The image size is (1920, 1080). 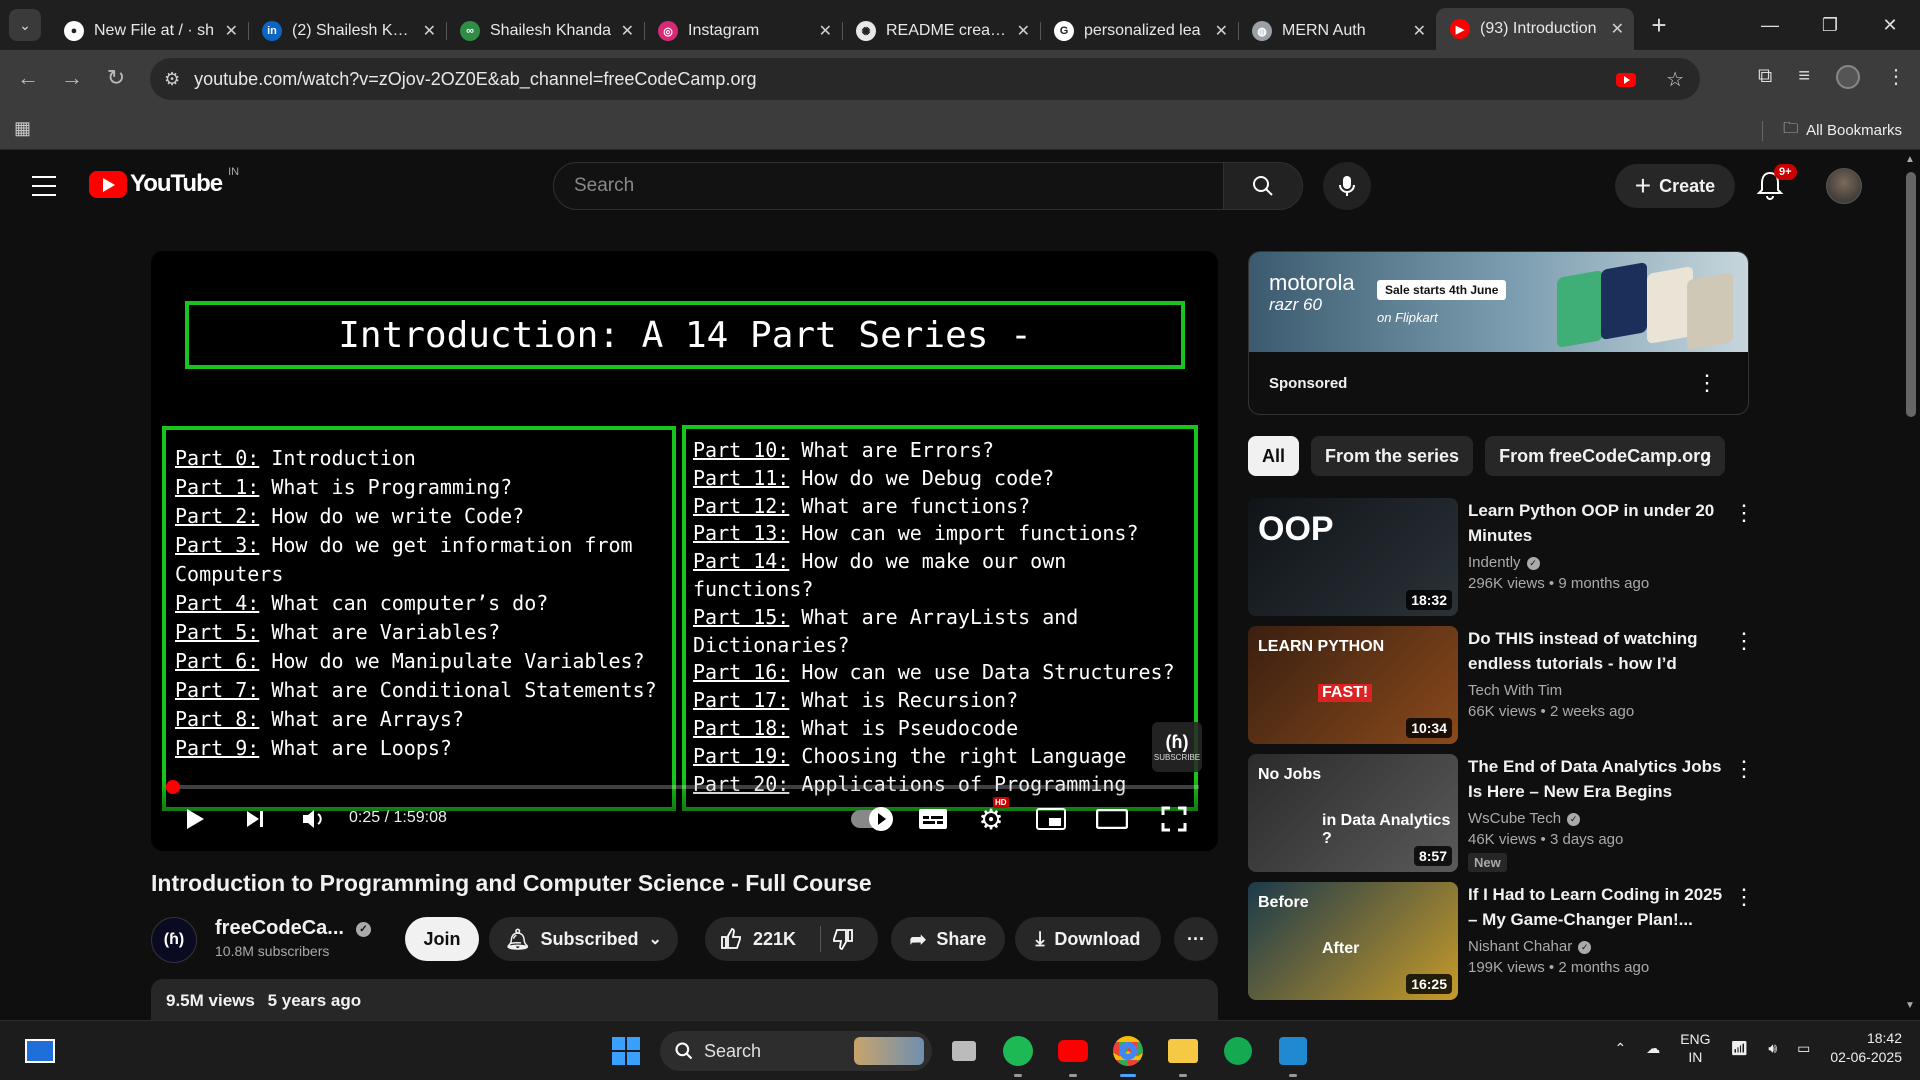 What do you see at coordinates (1765, 76) in the screenshot?
I see `extensions-puzzle-icon: ⧉` at bounding box center [1765, 76].